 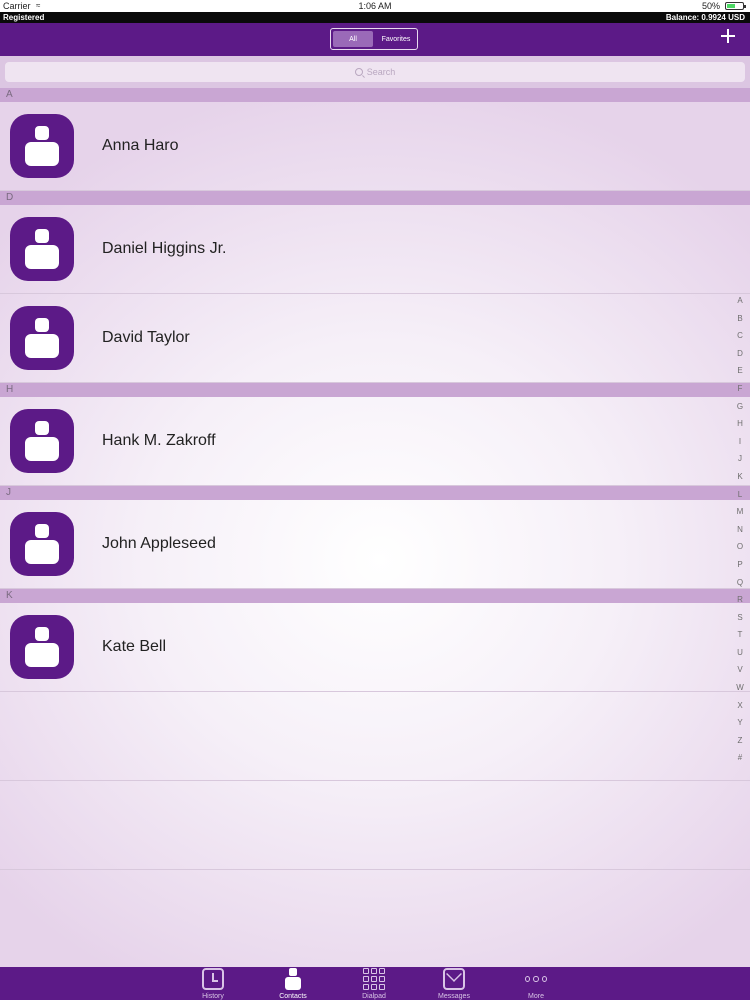 I want to click on history-icon, so click(x=213, y=979).